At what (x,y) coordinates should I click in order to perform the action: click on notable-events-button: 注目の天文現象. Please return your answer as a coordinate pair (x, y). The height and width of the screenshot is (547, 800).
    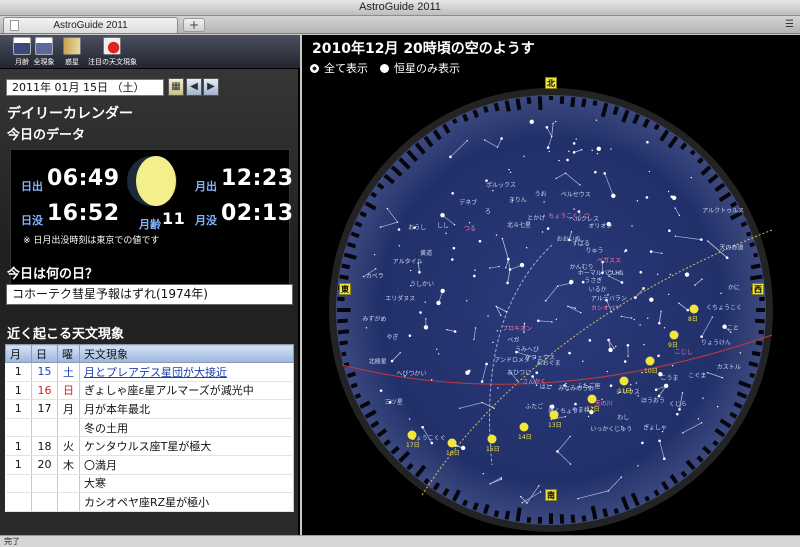
    Looking at the image, I should click on (112, 52).